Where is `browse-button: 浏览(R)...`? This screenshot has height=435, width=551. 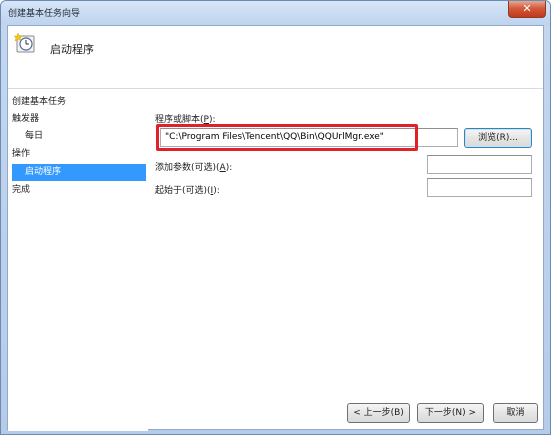
browse-button: 浏览(R)... is located at coordinates (498, 138).